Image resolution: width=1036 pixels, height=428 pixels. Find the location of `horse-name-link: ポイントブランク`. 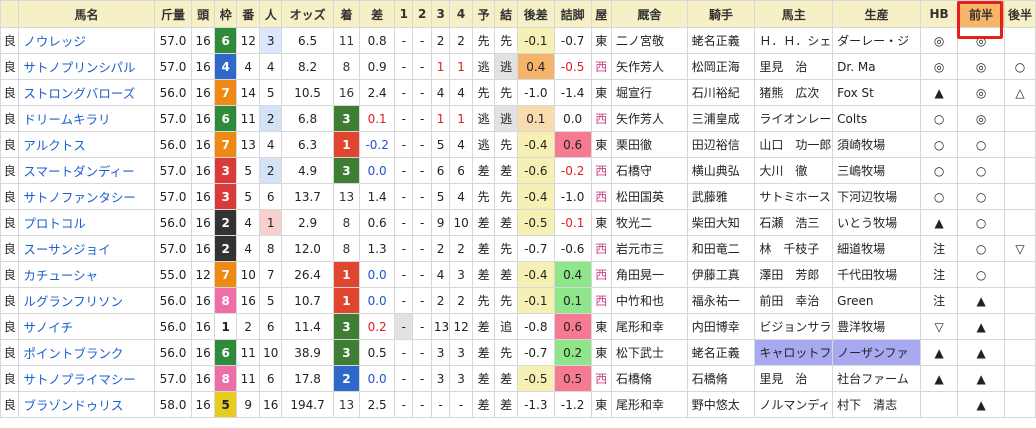

horse-name-link: ポイントブランク is located at coordinates (86, 352).